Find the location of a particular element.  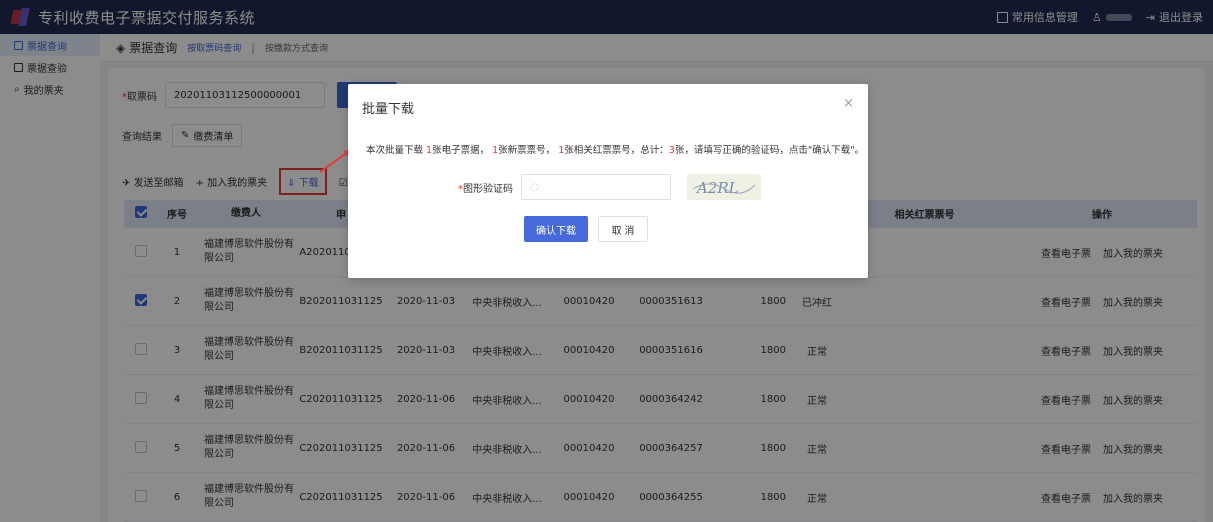

cancel-button: 取 消 is located at coordinates (623, 229).